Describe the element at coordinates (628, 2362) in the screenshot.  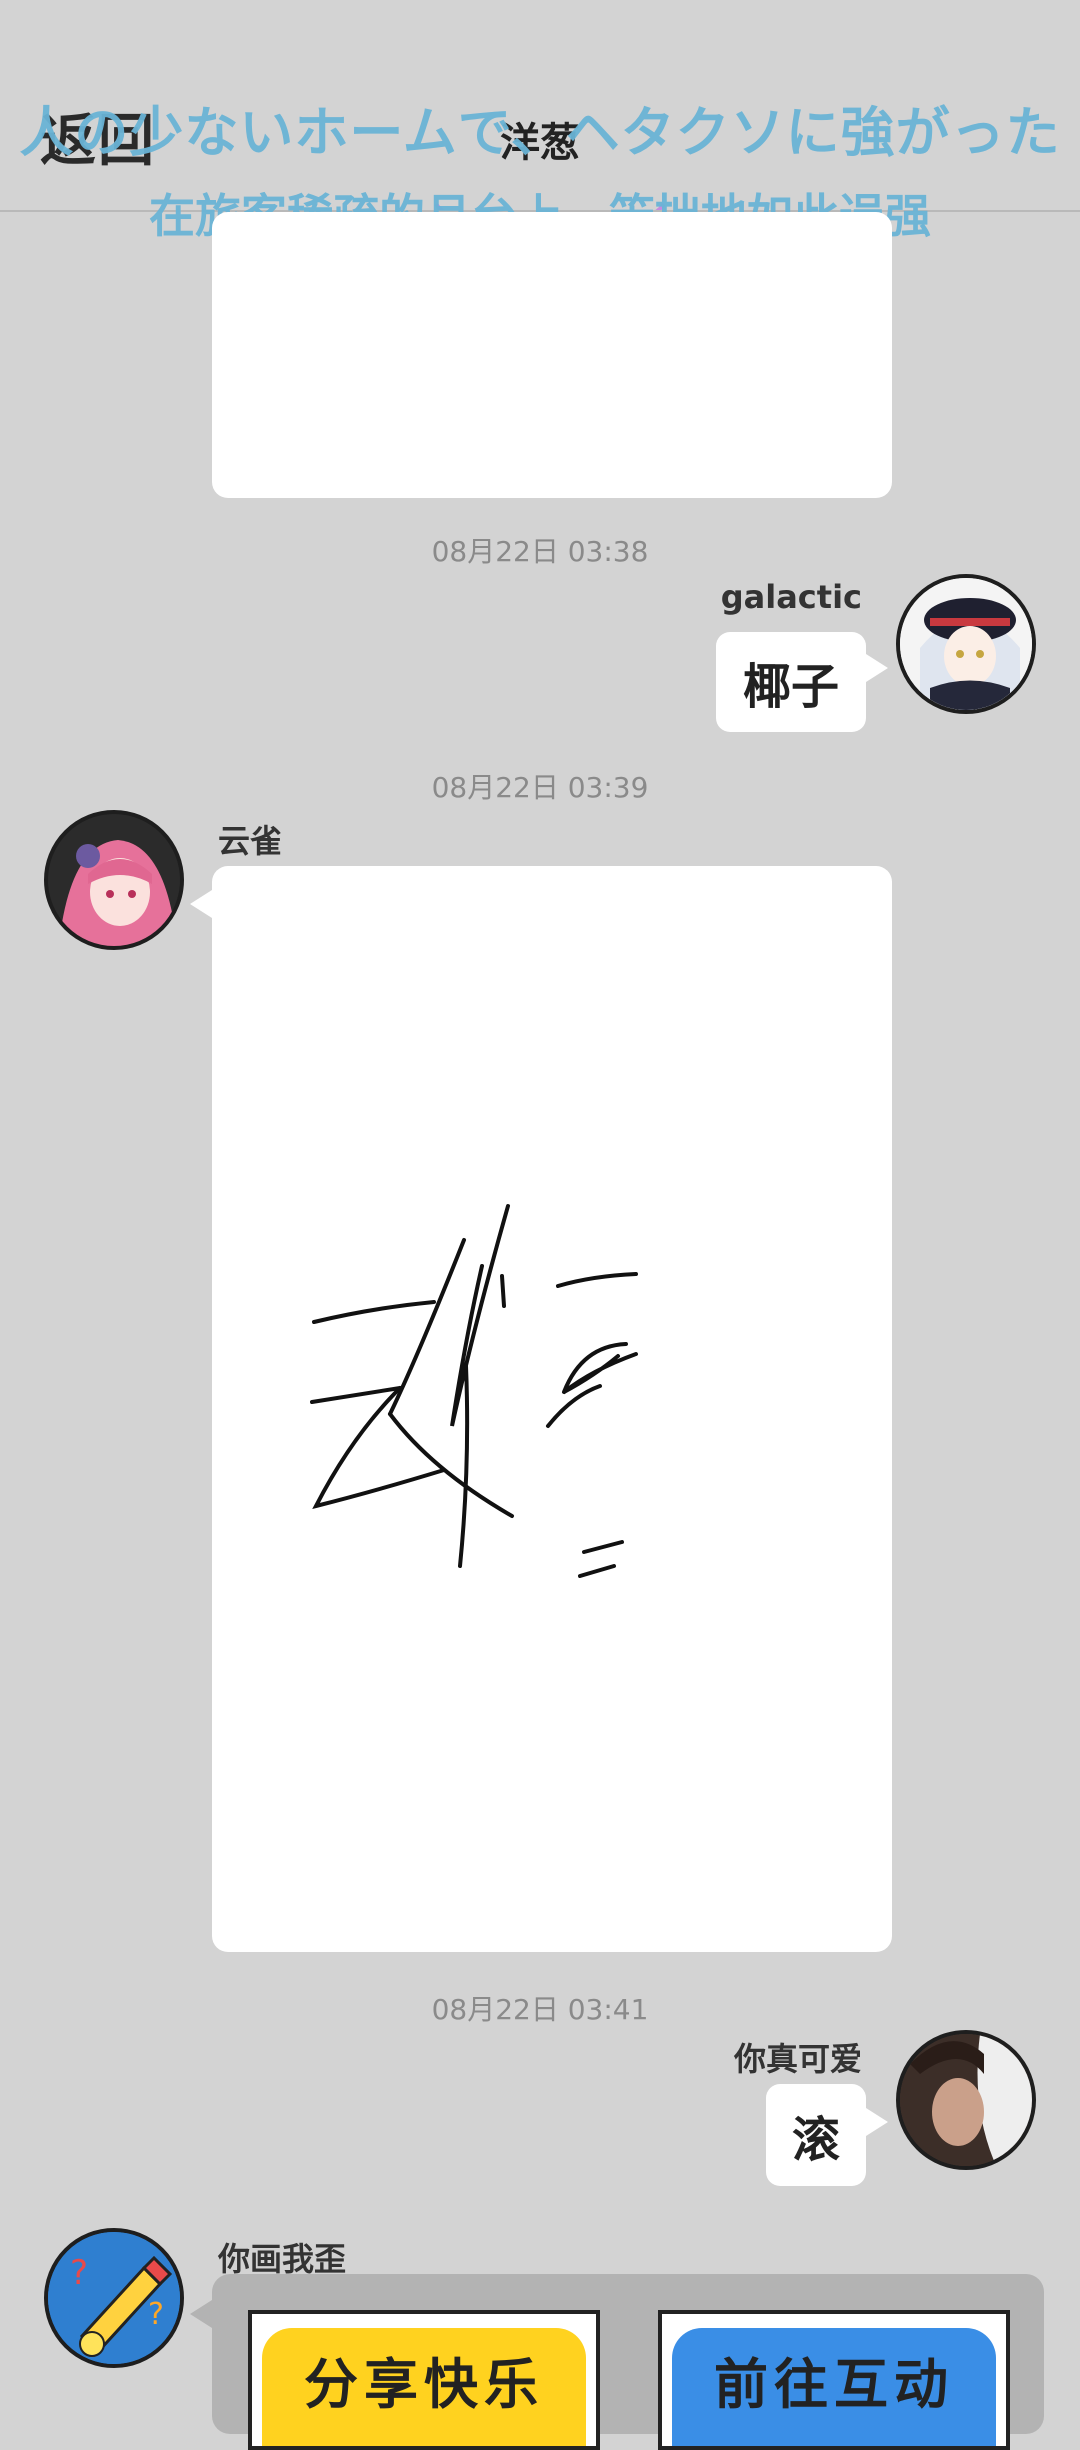
I see `game-share-card: 分享快乐 前往互动` at that location.